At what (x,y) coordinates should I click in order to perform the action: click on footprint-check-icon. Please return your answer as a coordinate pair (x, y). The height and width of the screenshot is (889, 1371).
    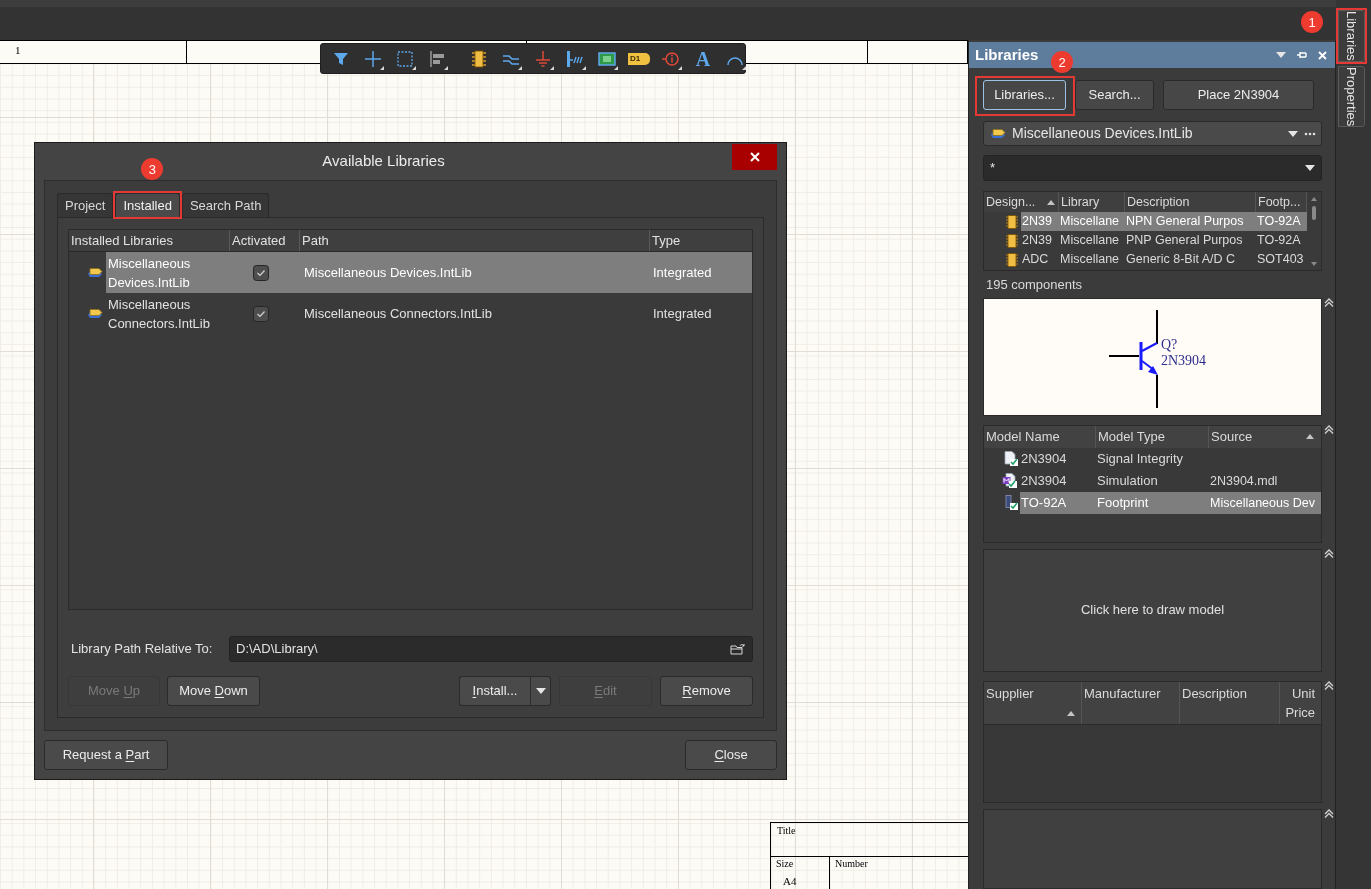
    Looking at the image, I should click on (1011, 502).